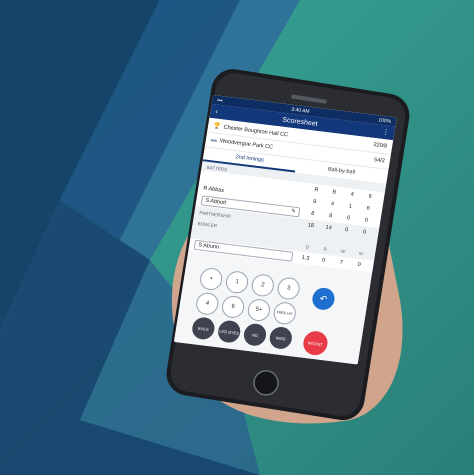  I want to click on col-header: 6, so click(370, 196).